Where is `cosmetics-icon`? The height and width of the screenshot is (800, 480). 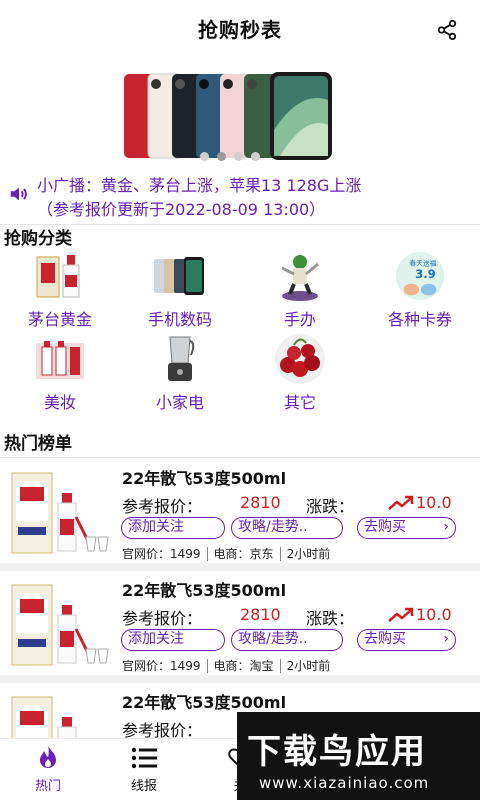 cosmetics-icon is located at coordinates (60, 359).